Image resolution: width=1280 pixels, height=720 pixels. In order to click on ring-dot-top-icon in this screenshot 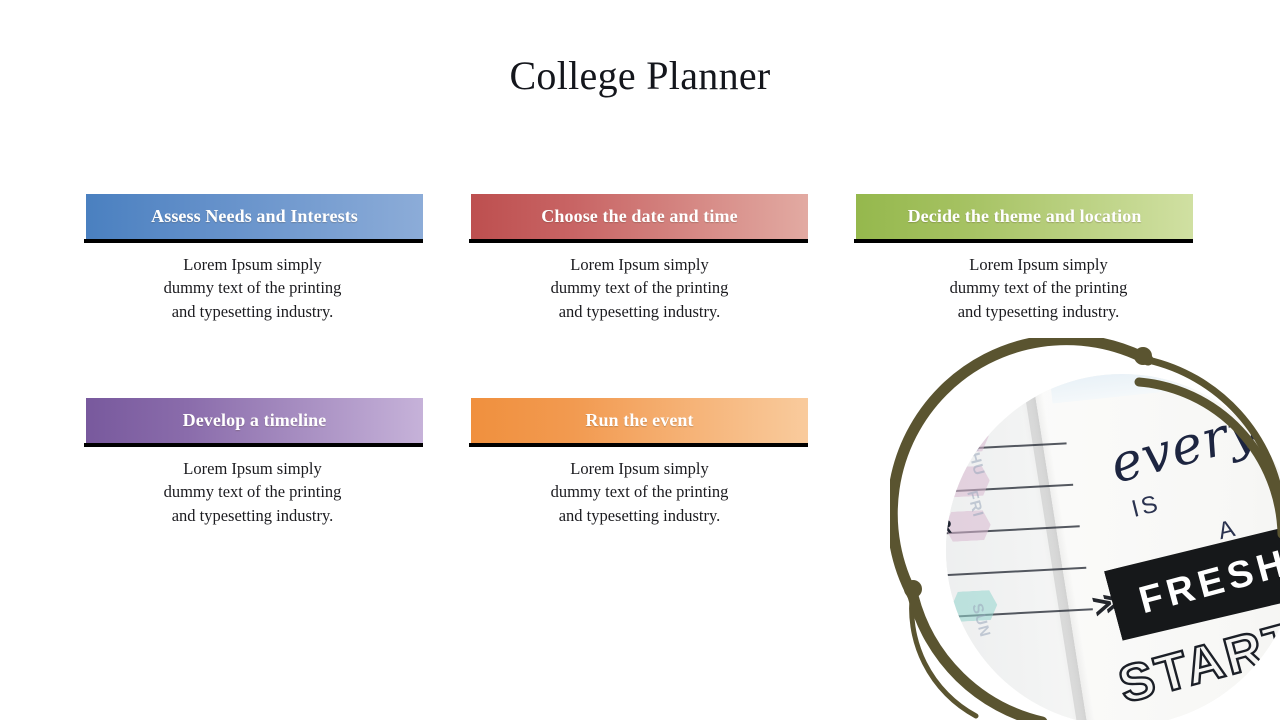, I will do `click(1143, 356)`.